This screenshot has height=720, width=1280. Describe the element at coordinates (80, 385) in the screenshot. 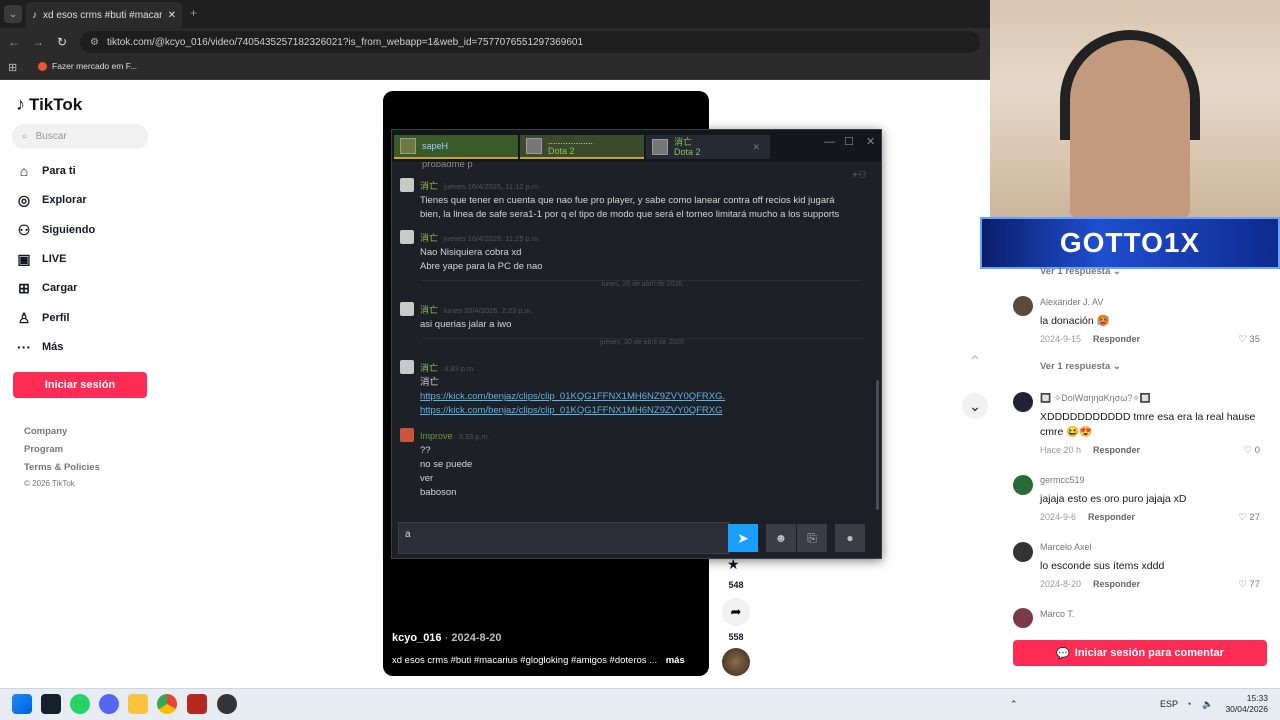

I see `login-button: Iniciar sesión` at that location.